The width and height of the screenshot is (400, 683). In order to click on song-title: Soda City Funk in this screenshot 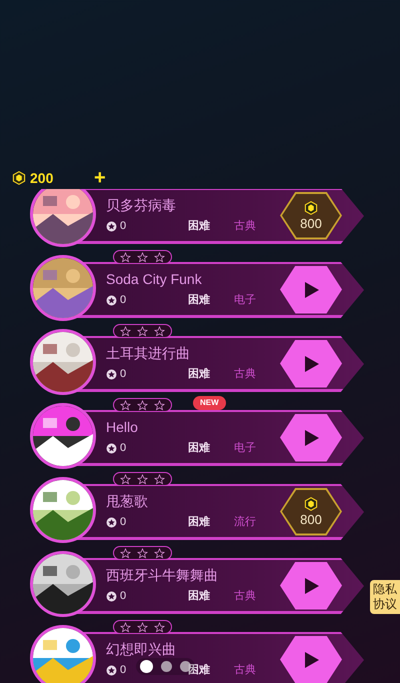, I will do `click(154, 279)`.